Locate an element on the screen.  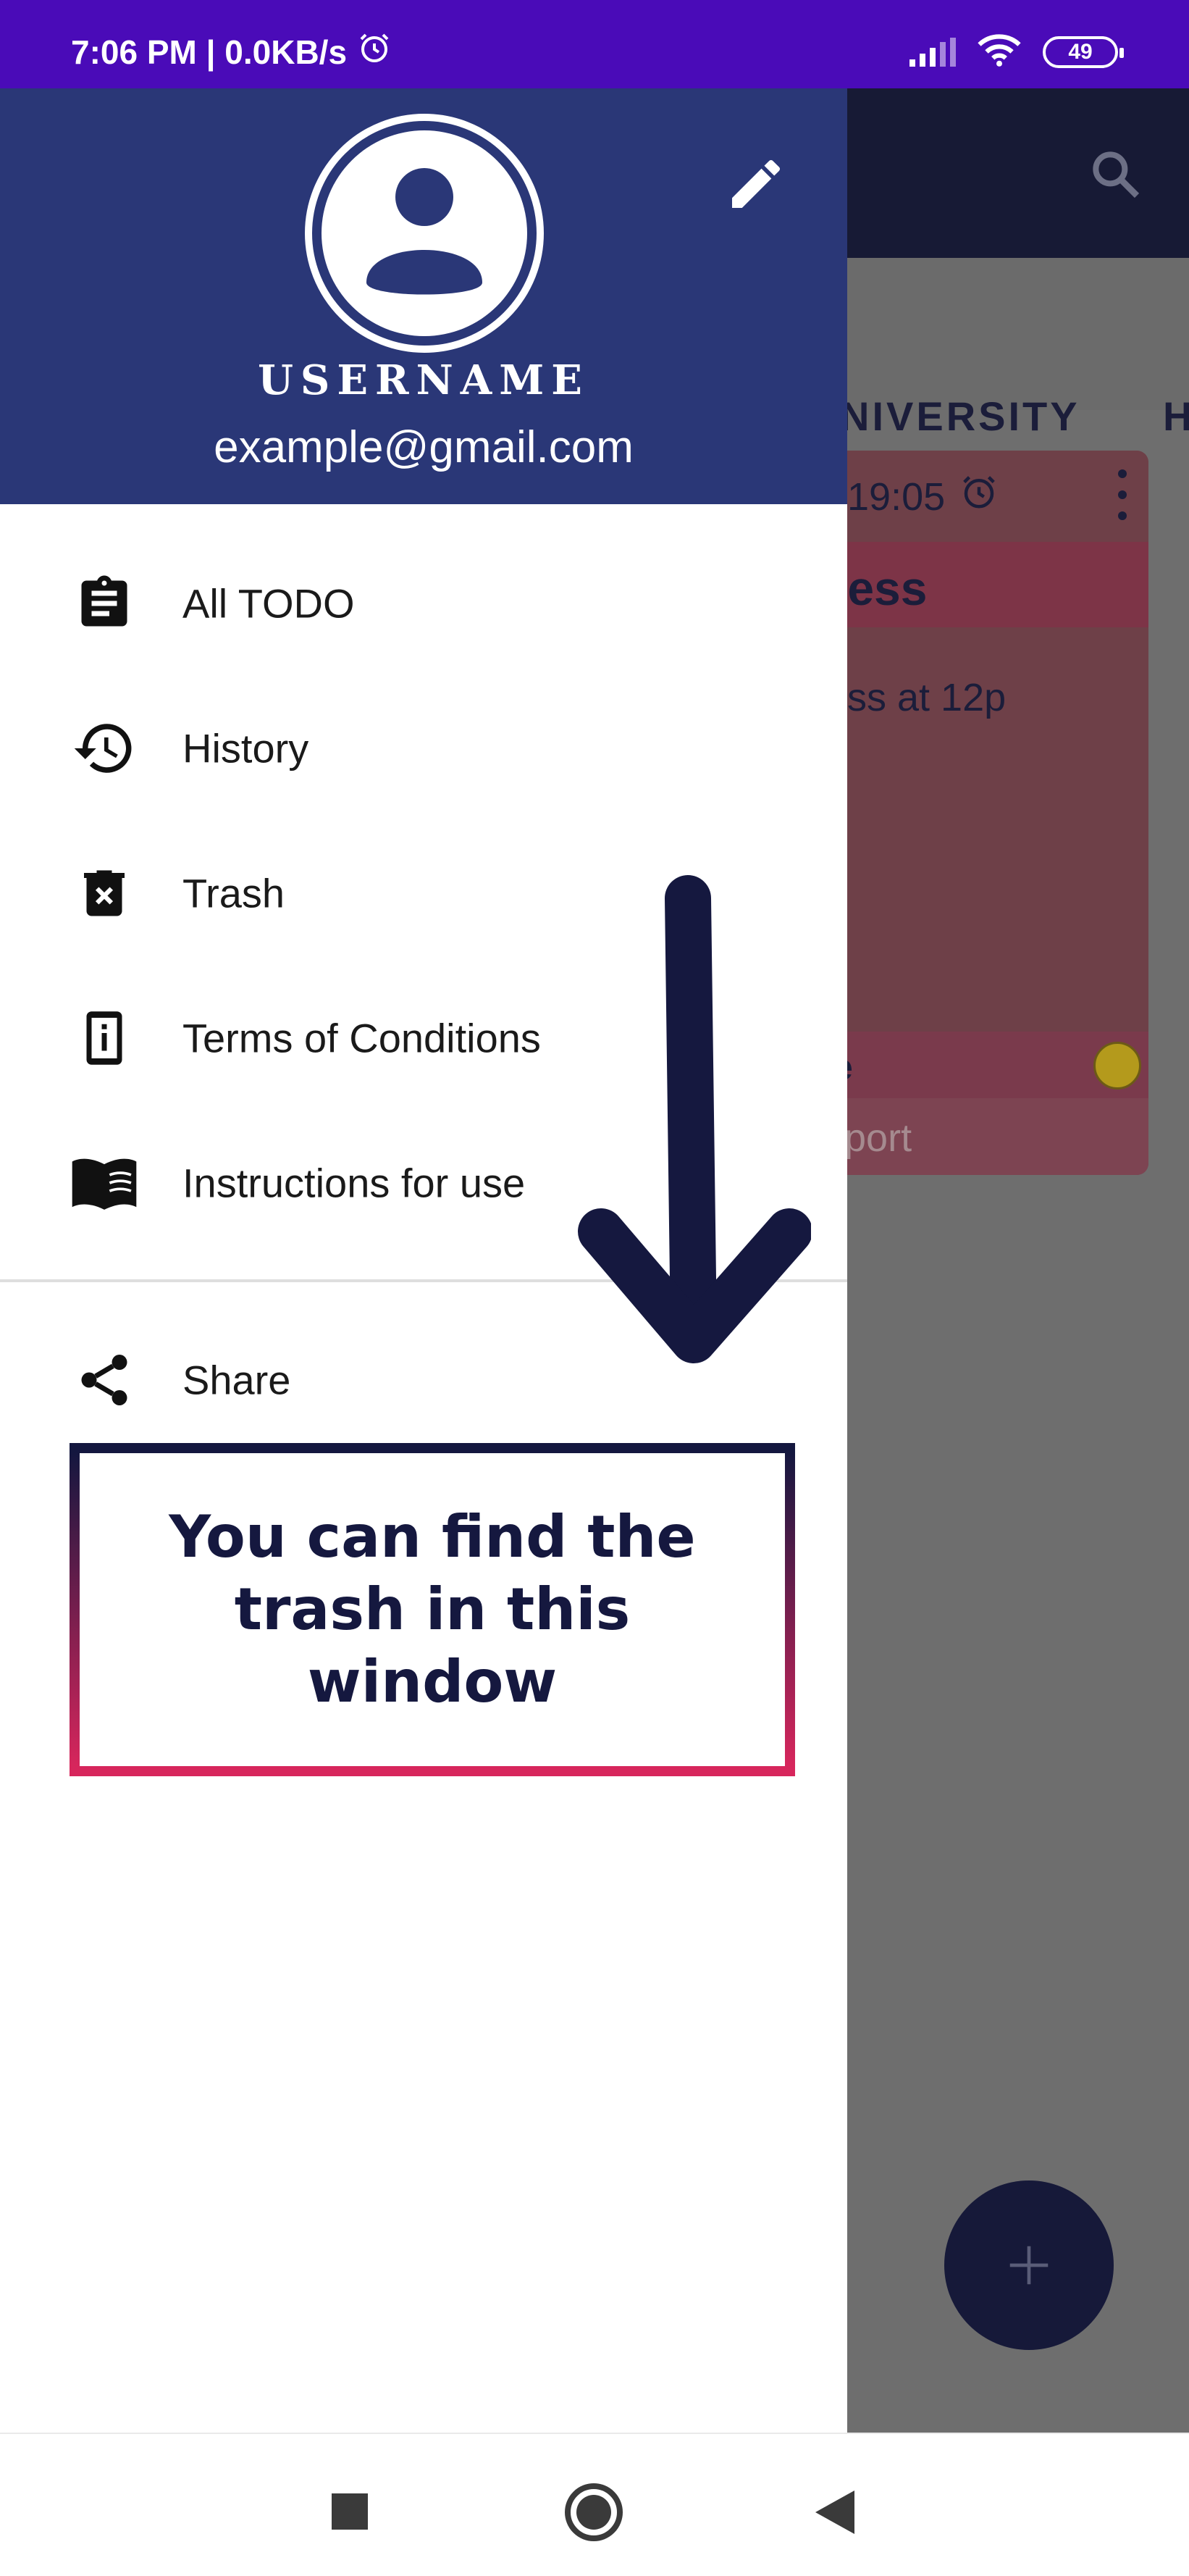
battery-icon: 49 is located at coordinates (1084, 52).